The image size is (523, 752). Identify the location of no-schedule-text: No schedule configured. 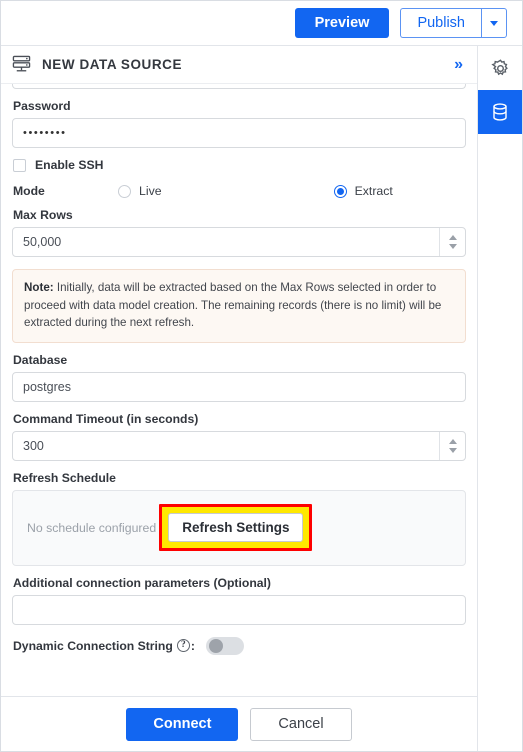
(92, 527).